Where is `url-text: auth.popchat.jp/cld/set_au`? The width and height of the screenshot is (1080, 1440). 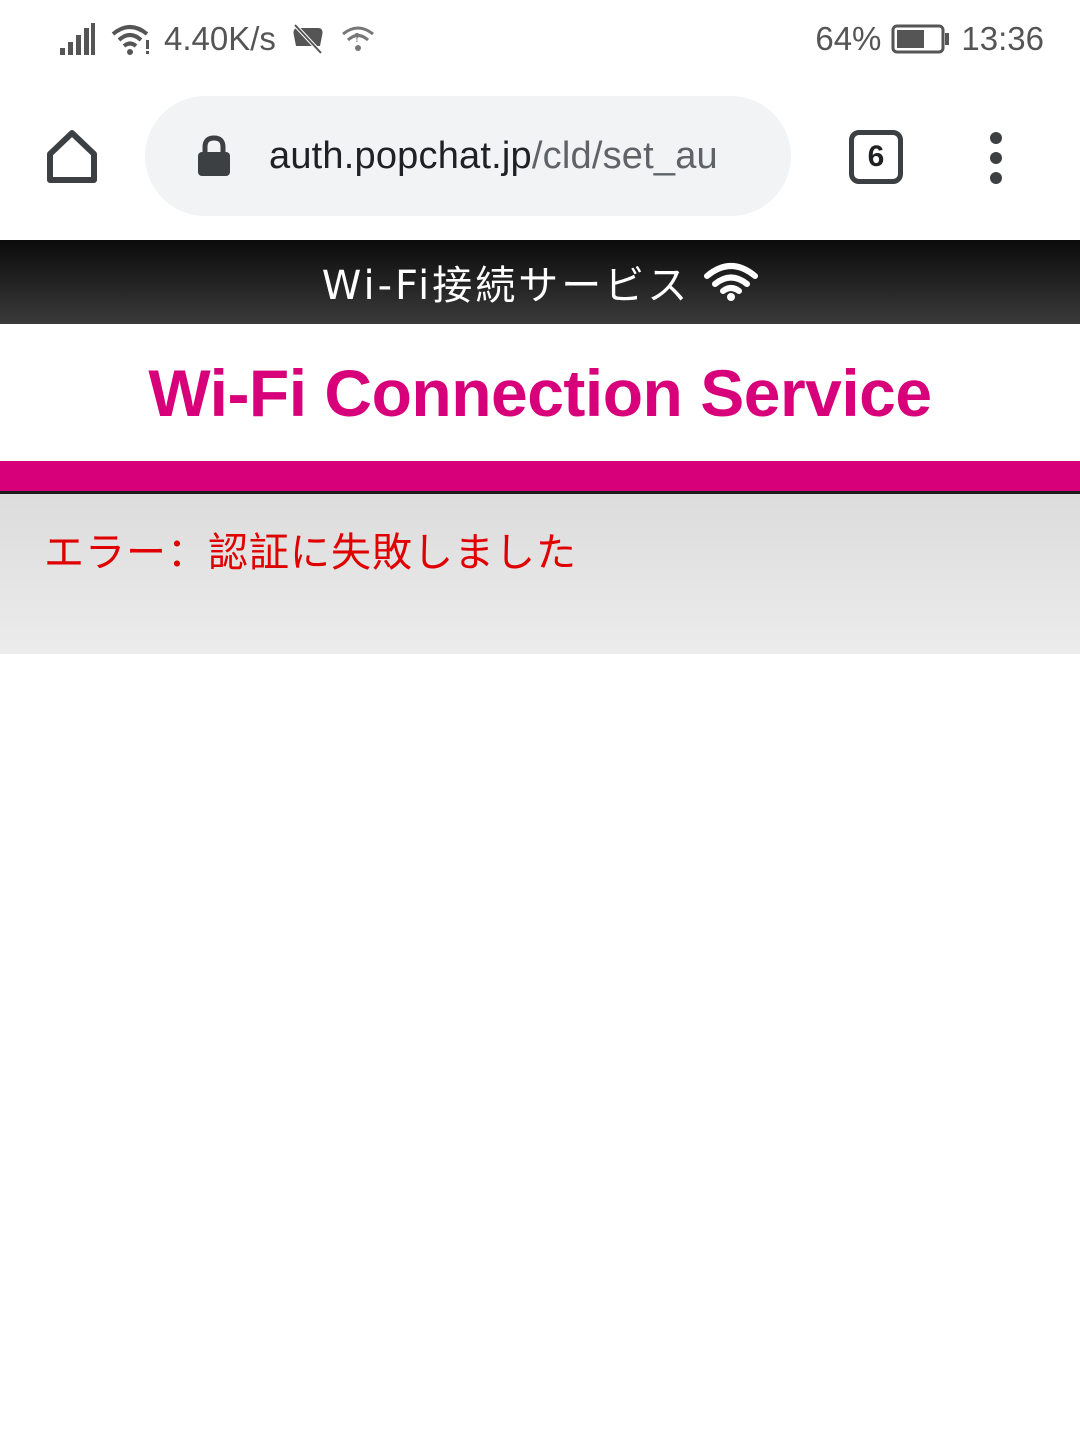
url-text: auth.popchat.jp/cld/set_au is located at coordinates (493, 156).